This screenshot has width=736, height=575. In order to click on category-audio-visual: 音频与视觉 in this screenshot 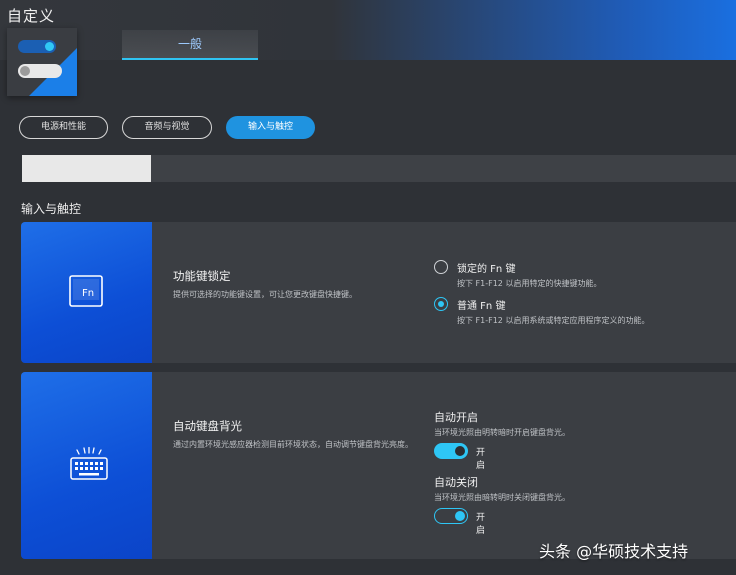, I will do `click(167, 127)`.